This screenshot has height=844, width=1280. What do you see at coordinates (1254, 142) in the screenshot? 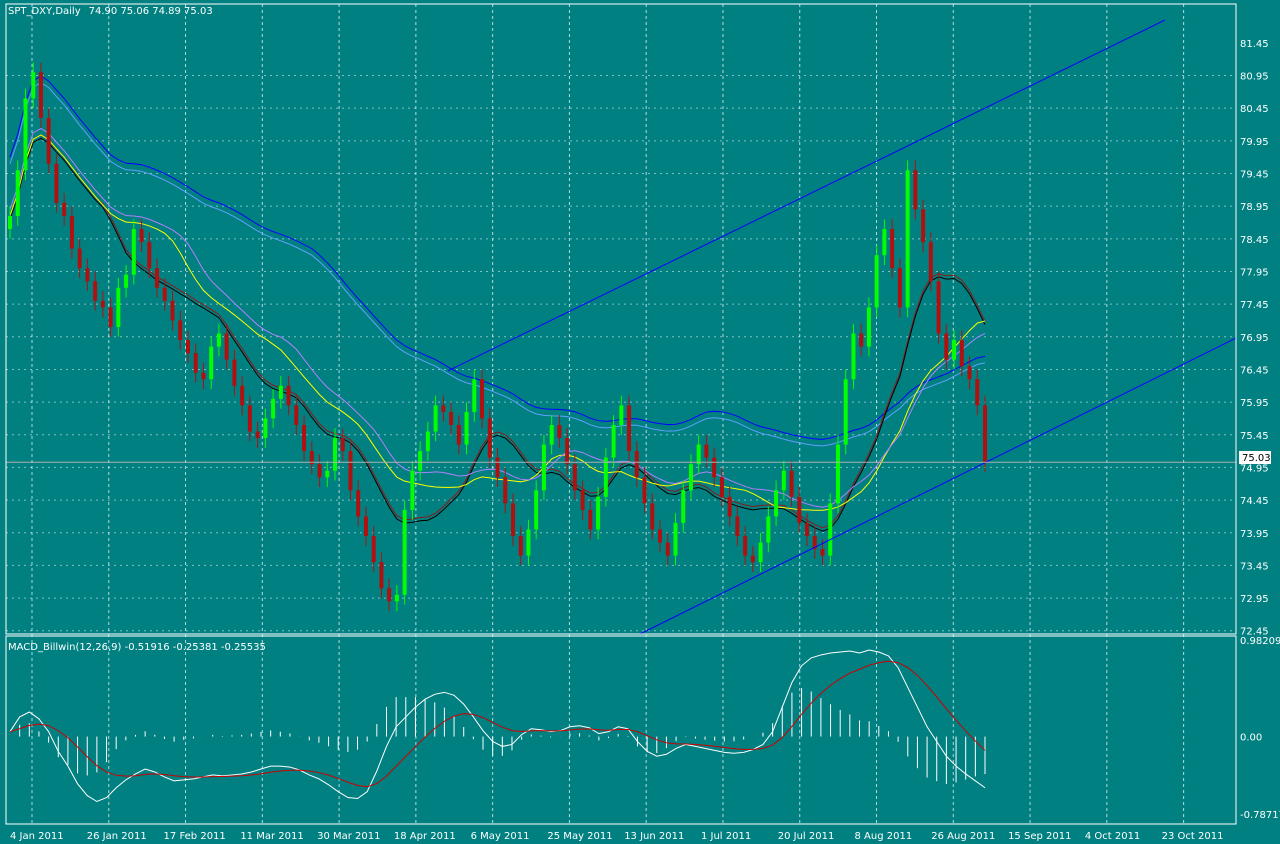
I see `price-tick-label: 79.95` at bounding box center [1254, 142].